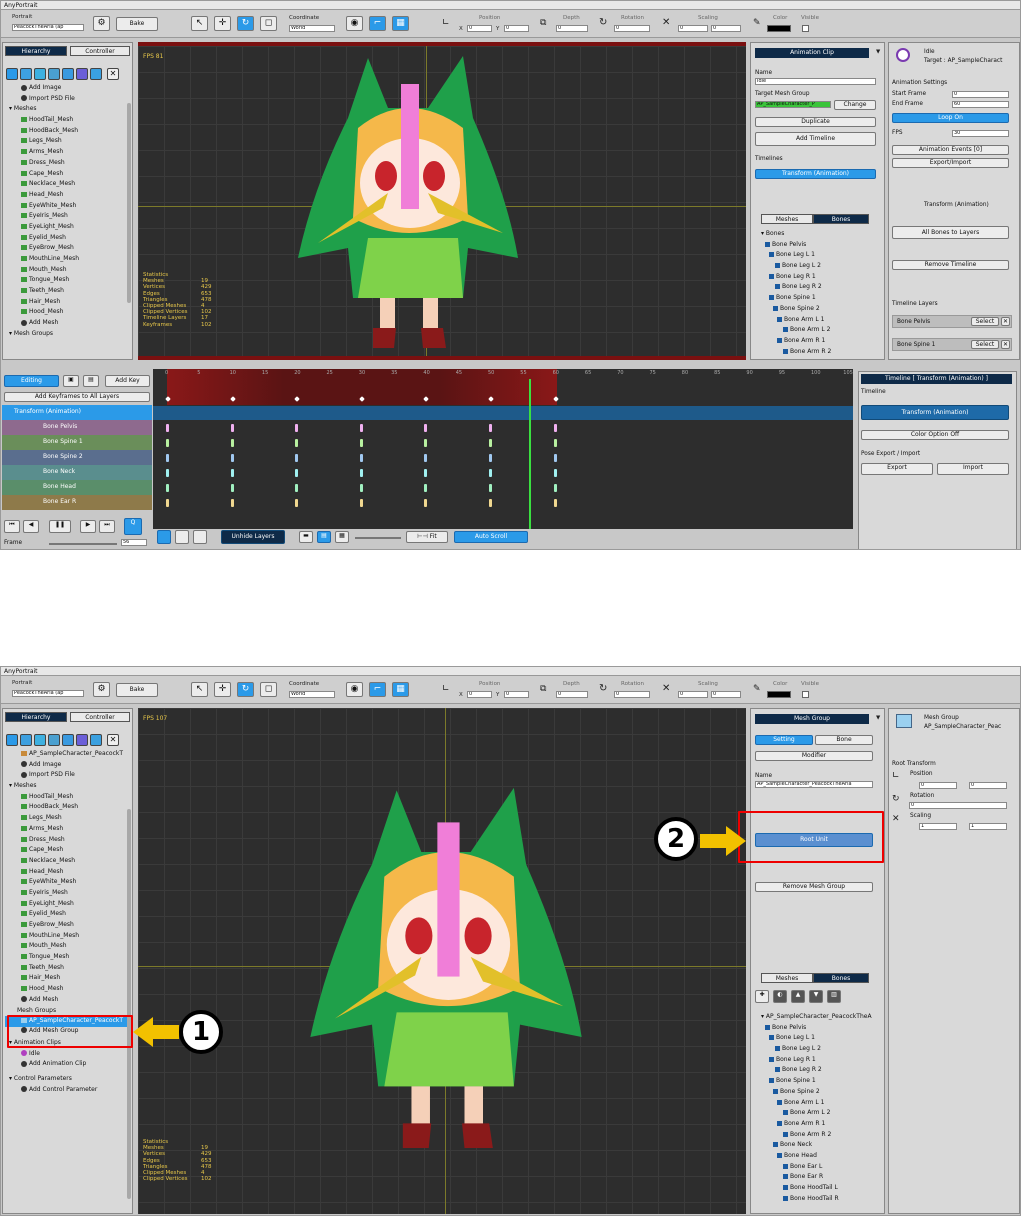 The height and width of the screenshot is (1216, 1021). Describe the element at coordinates (935, 435) in the screenshot. I see `color-option-off-button: Color Option Off` at that location.